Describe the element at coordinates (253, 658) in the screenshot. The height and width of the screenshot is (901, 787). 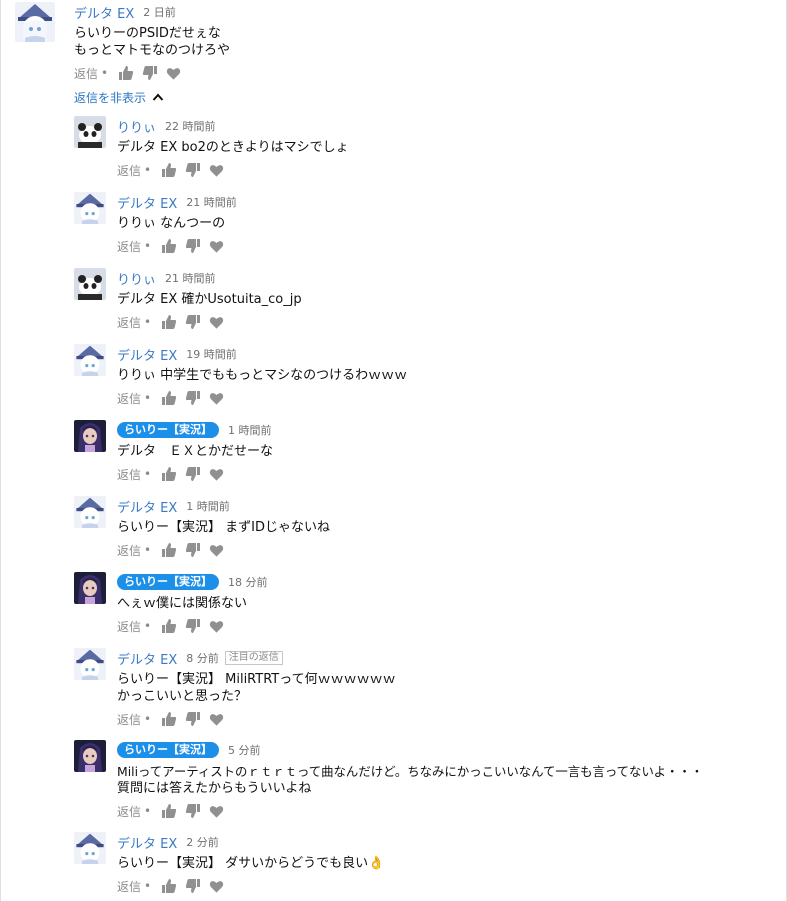
I see `featured-reply-badge: 注目の返信` at that location.